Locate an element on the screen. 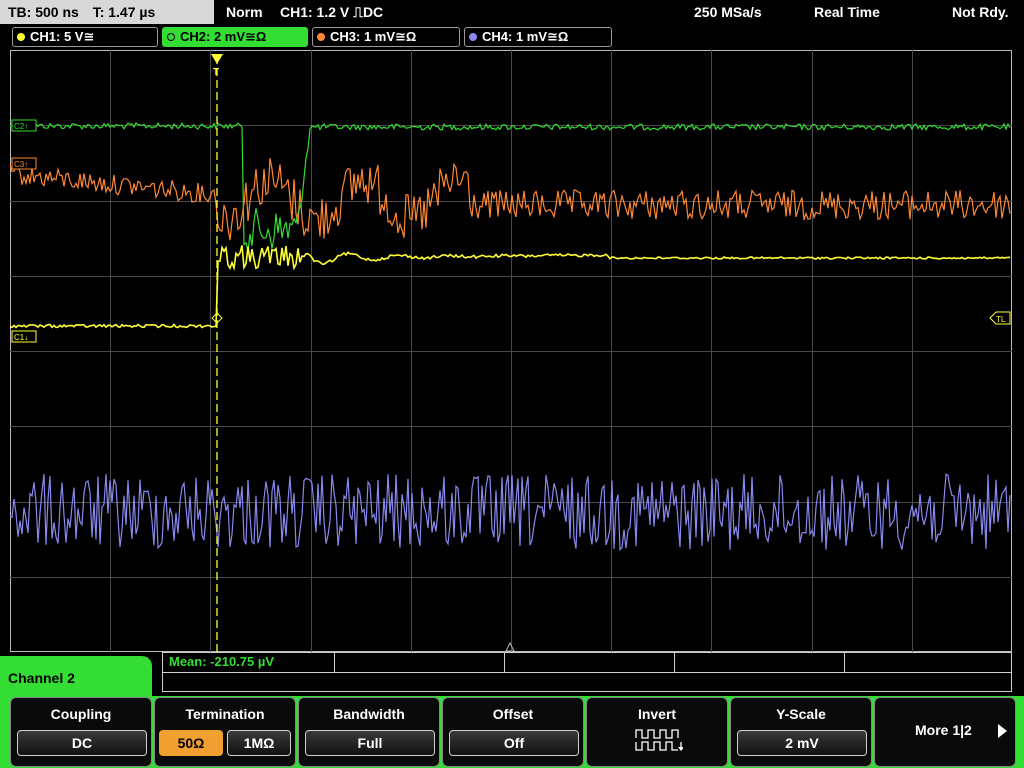 Image resolution: width=1024 pixels, height=768 pixels. ch3-marker-label: C3↑ is located at coordinates (21, 164).